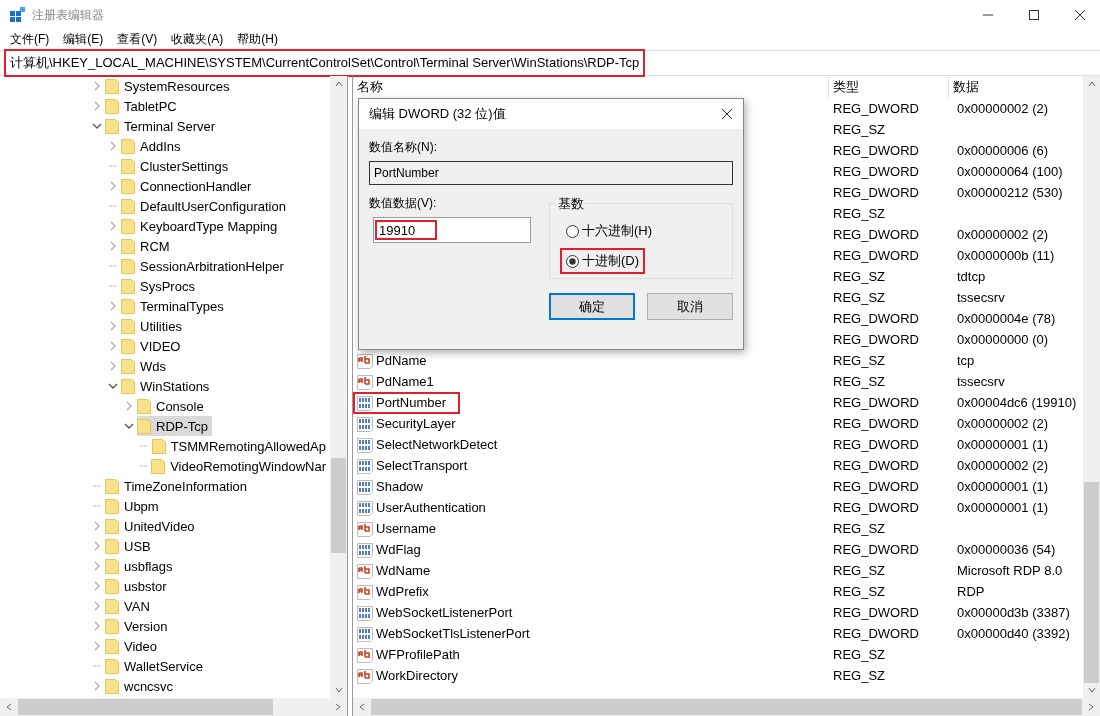 Image resolution: width=1100 pixels, height=716 pixels. I want to click on value-name: WdPrefix, so click(393, 591).